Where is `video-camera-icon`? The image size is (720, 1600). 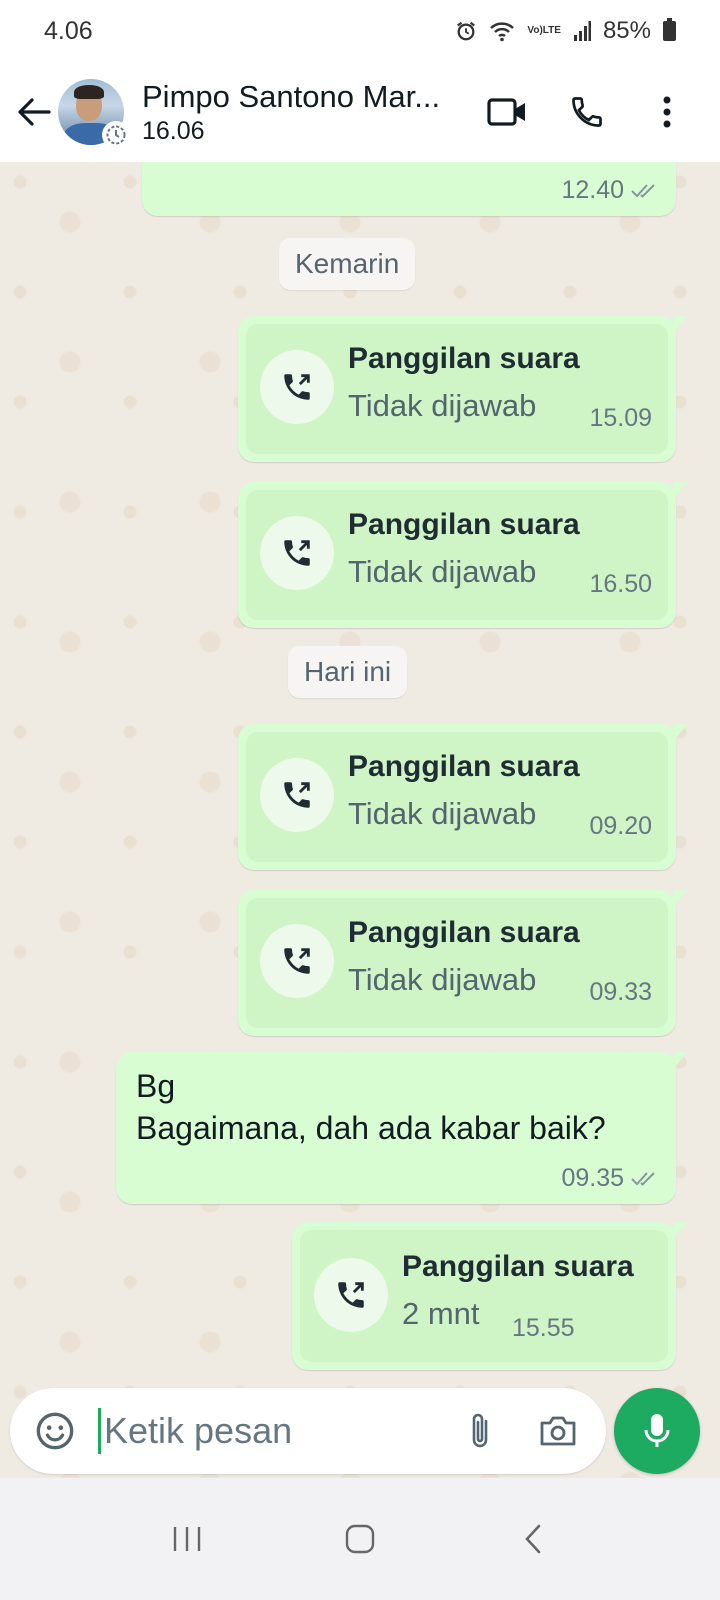 video-camera-icon is located at coordinates (506, 112).